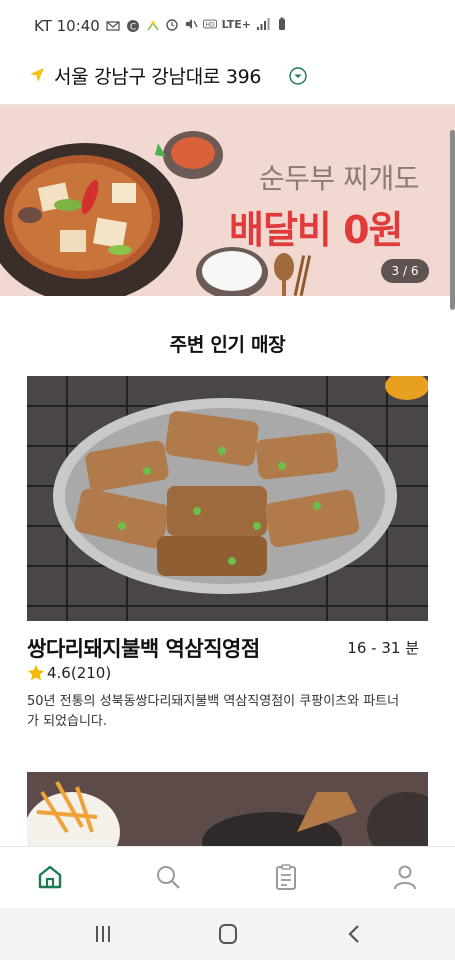  Describe the element at coordinates (153, 26) in the screenshot. I see `app-notification-icon` at that location.